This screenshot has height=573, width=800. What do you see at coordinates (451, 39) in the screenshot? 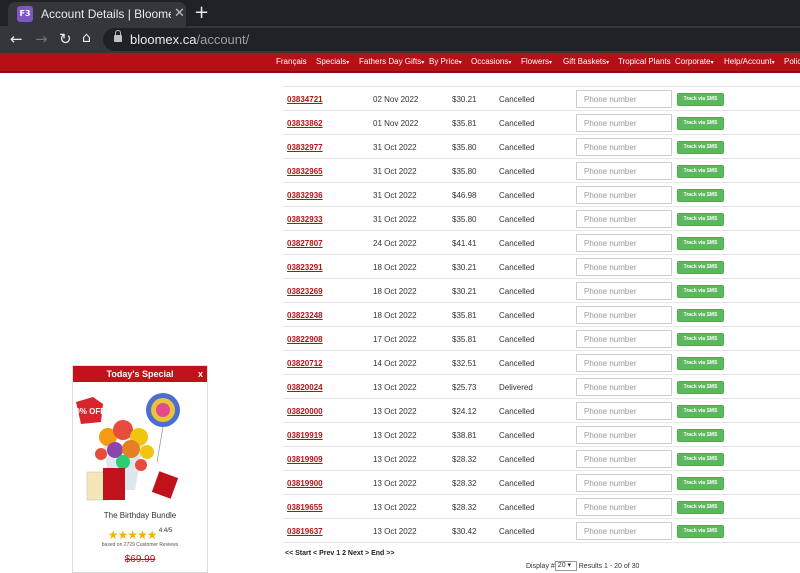
I see `address-bar: bloomex.ca/account/` at bounding box center [451, 39].